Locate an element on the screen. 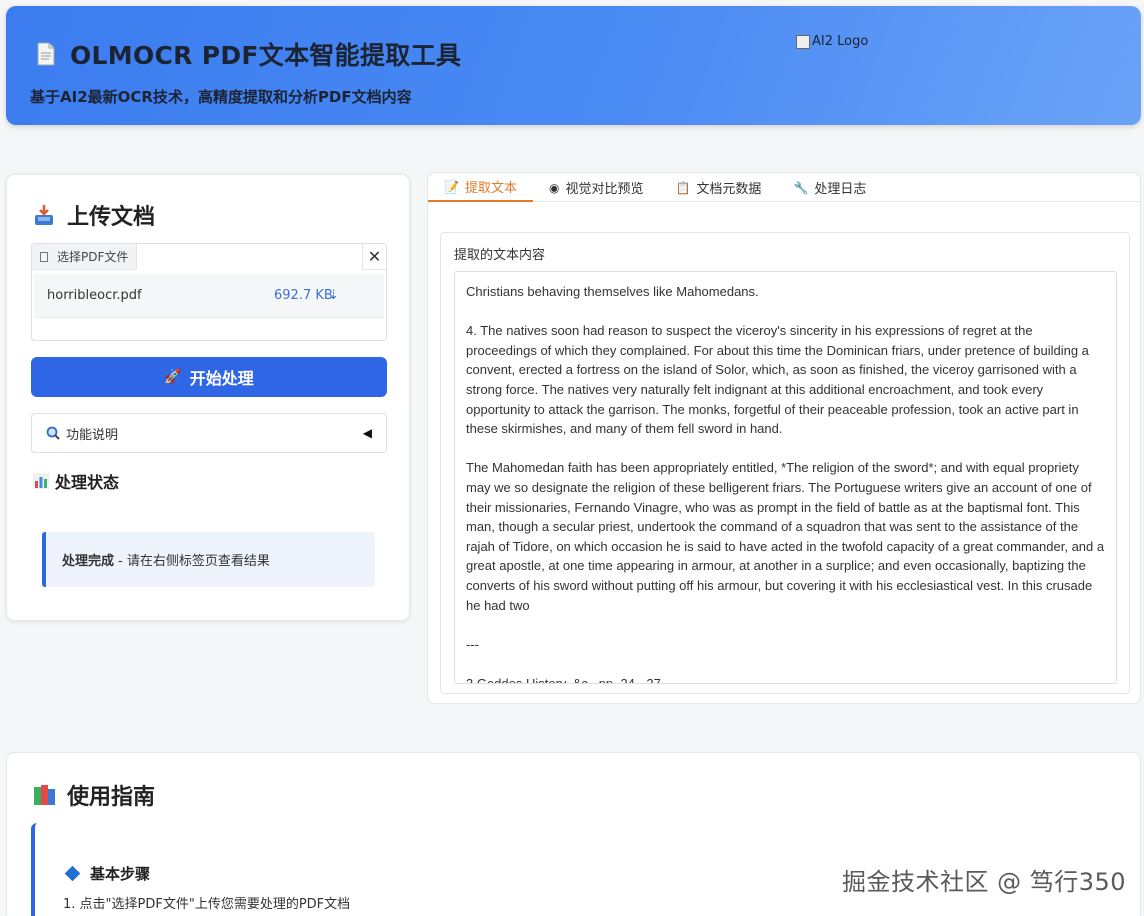  bar-chart-icon is located at coordinates (41, 481).